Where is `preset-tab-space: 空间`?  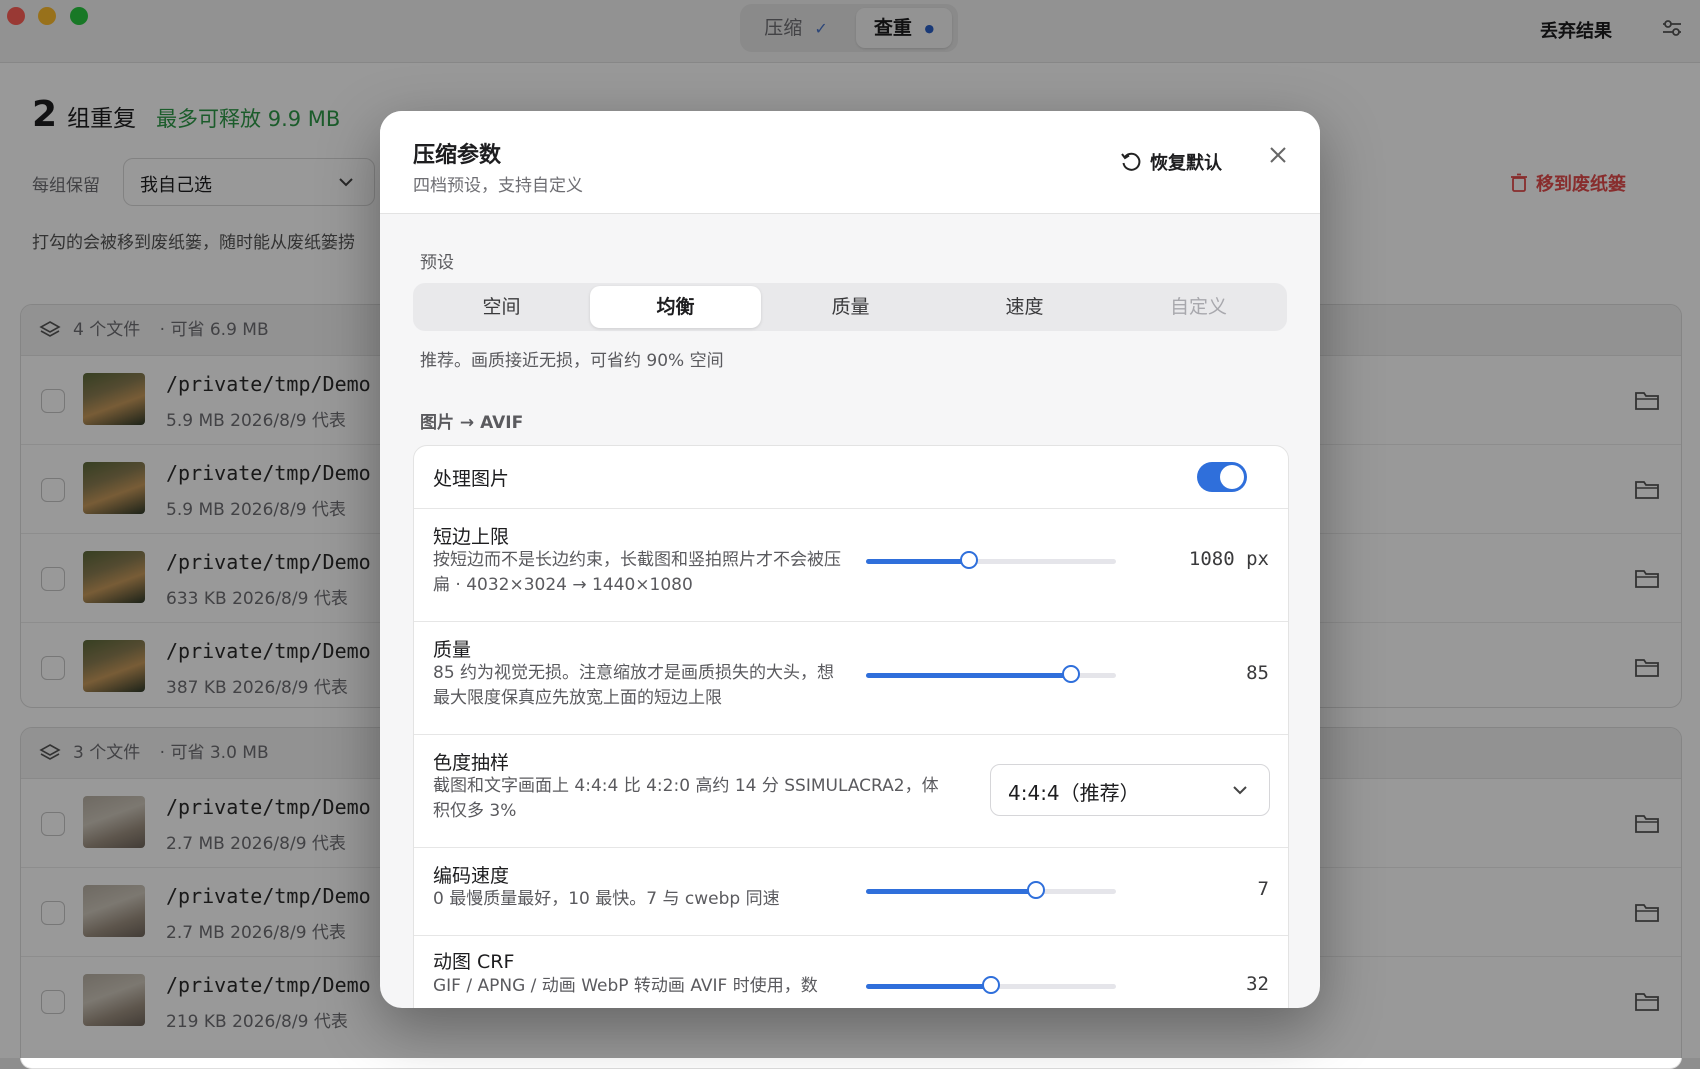 preset-tab-space: 空间 is located at coordinates (501, 307).